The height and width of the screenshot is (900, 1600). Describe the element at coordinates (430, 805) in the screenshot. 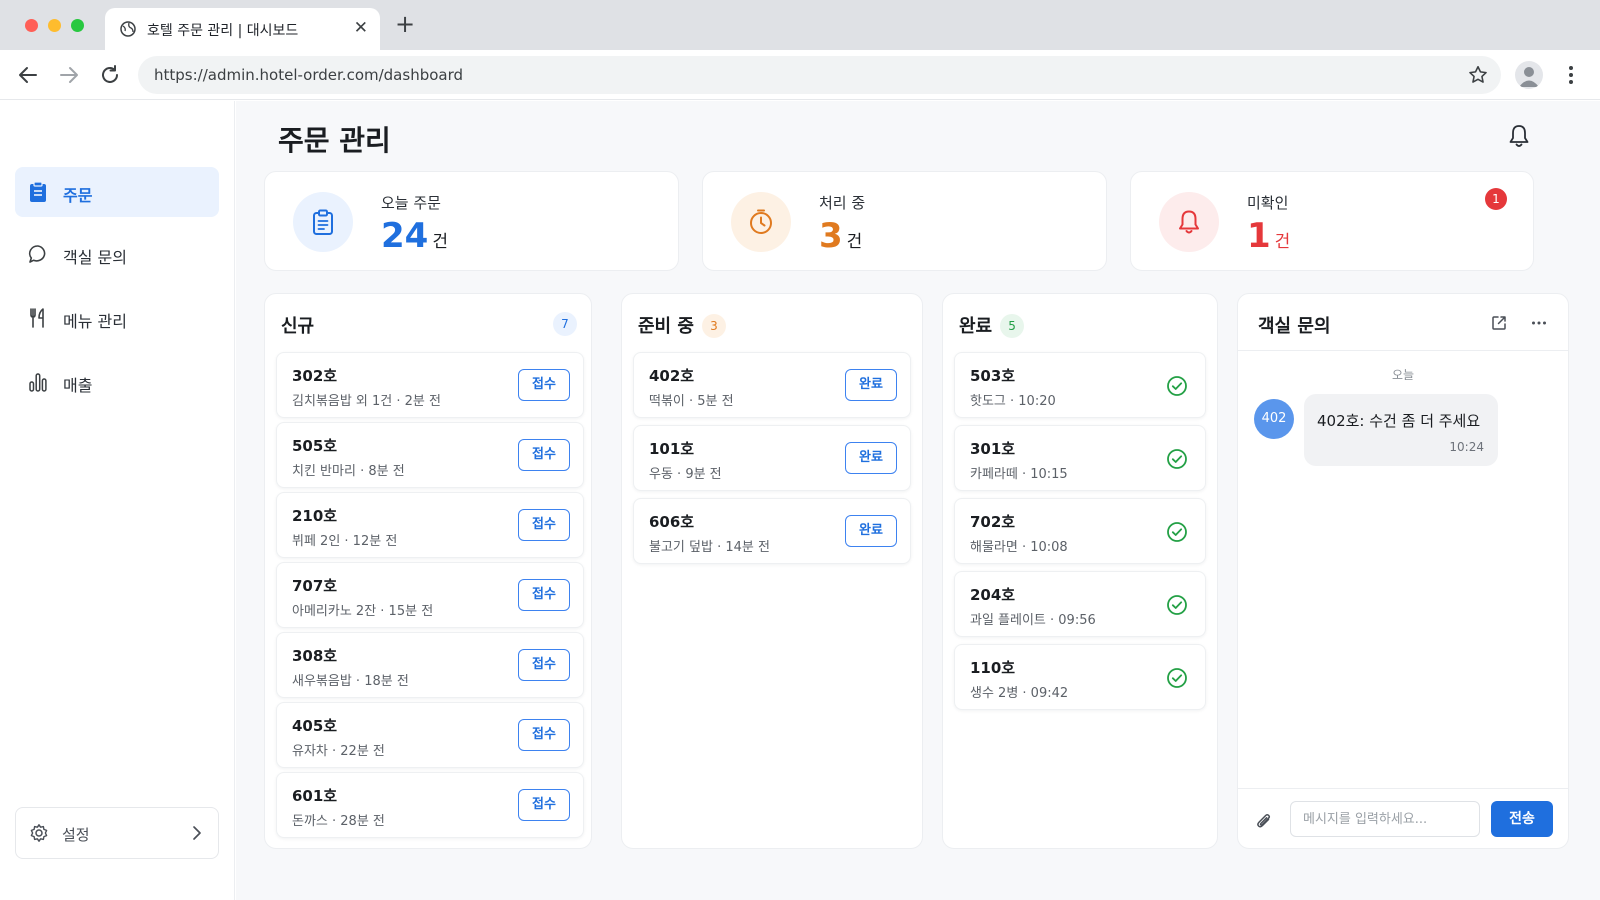

I see `order-card: 601호 돈까스 · 28분 전 접수` at that location.